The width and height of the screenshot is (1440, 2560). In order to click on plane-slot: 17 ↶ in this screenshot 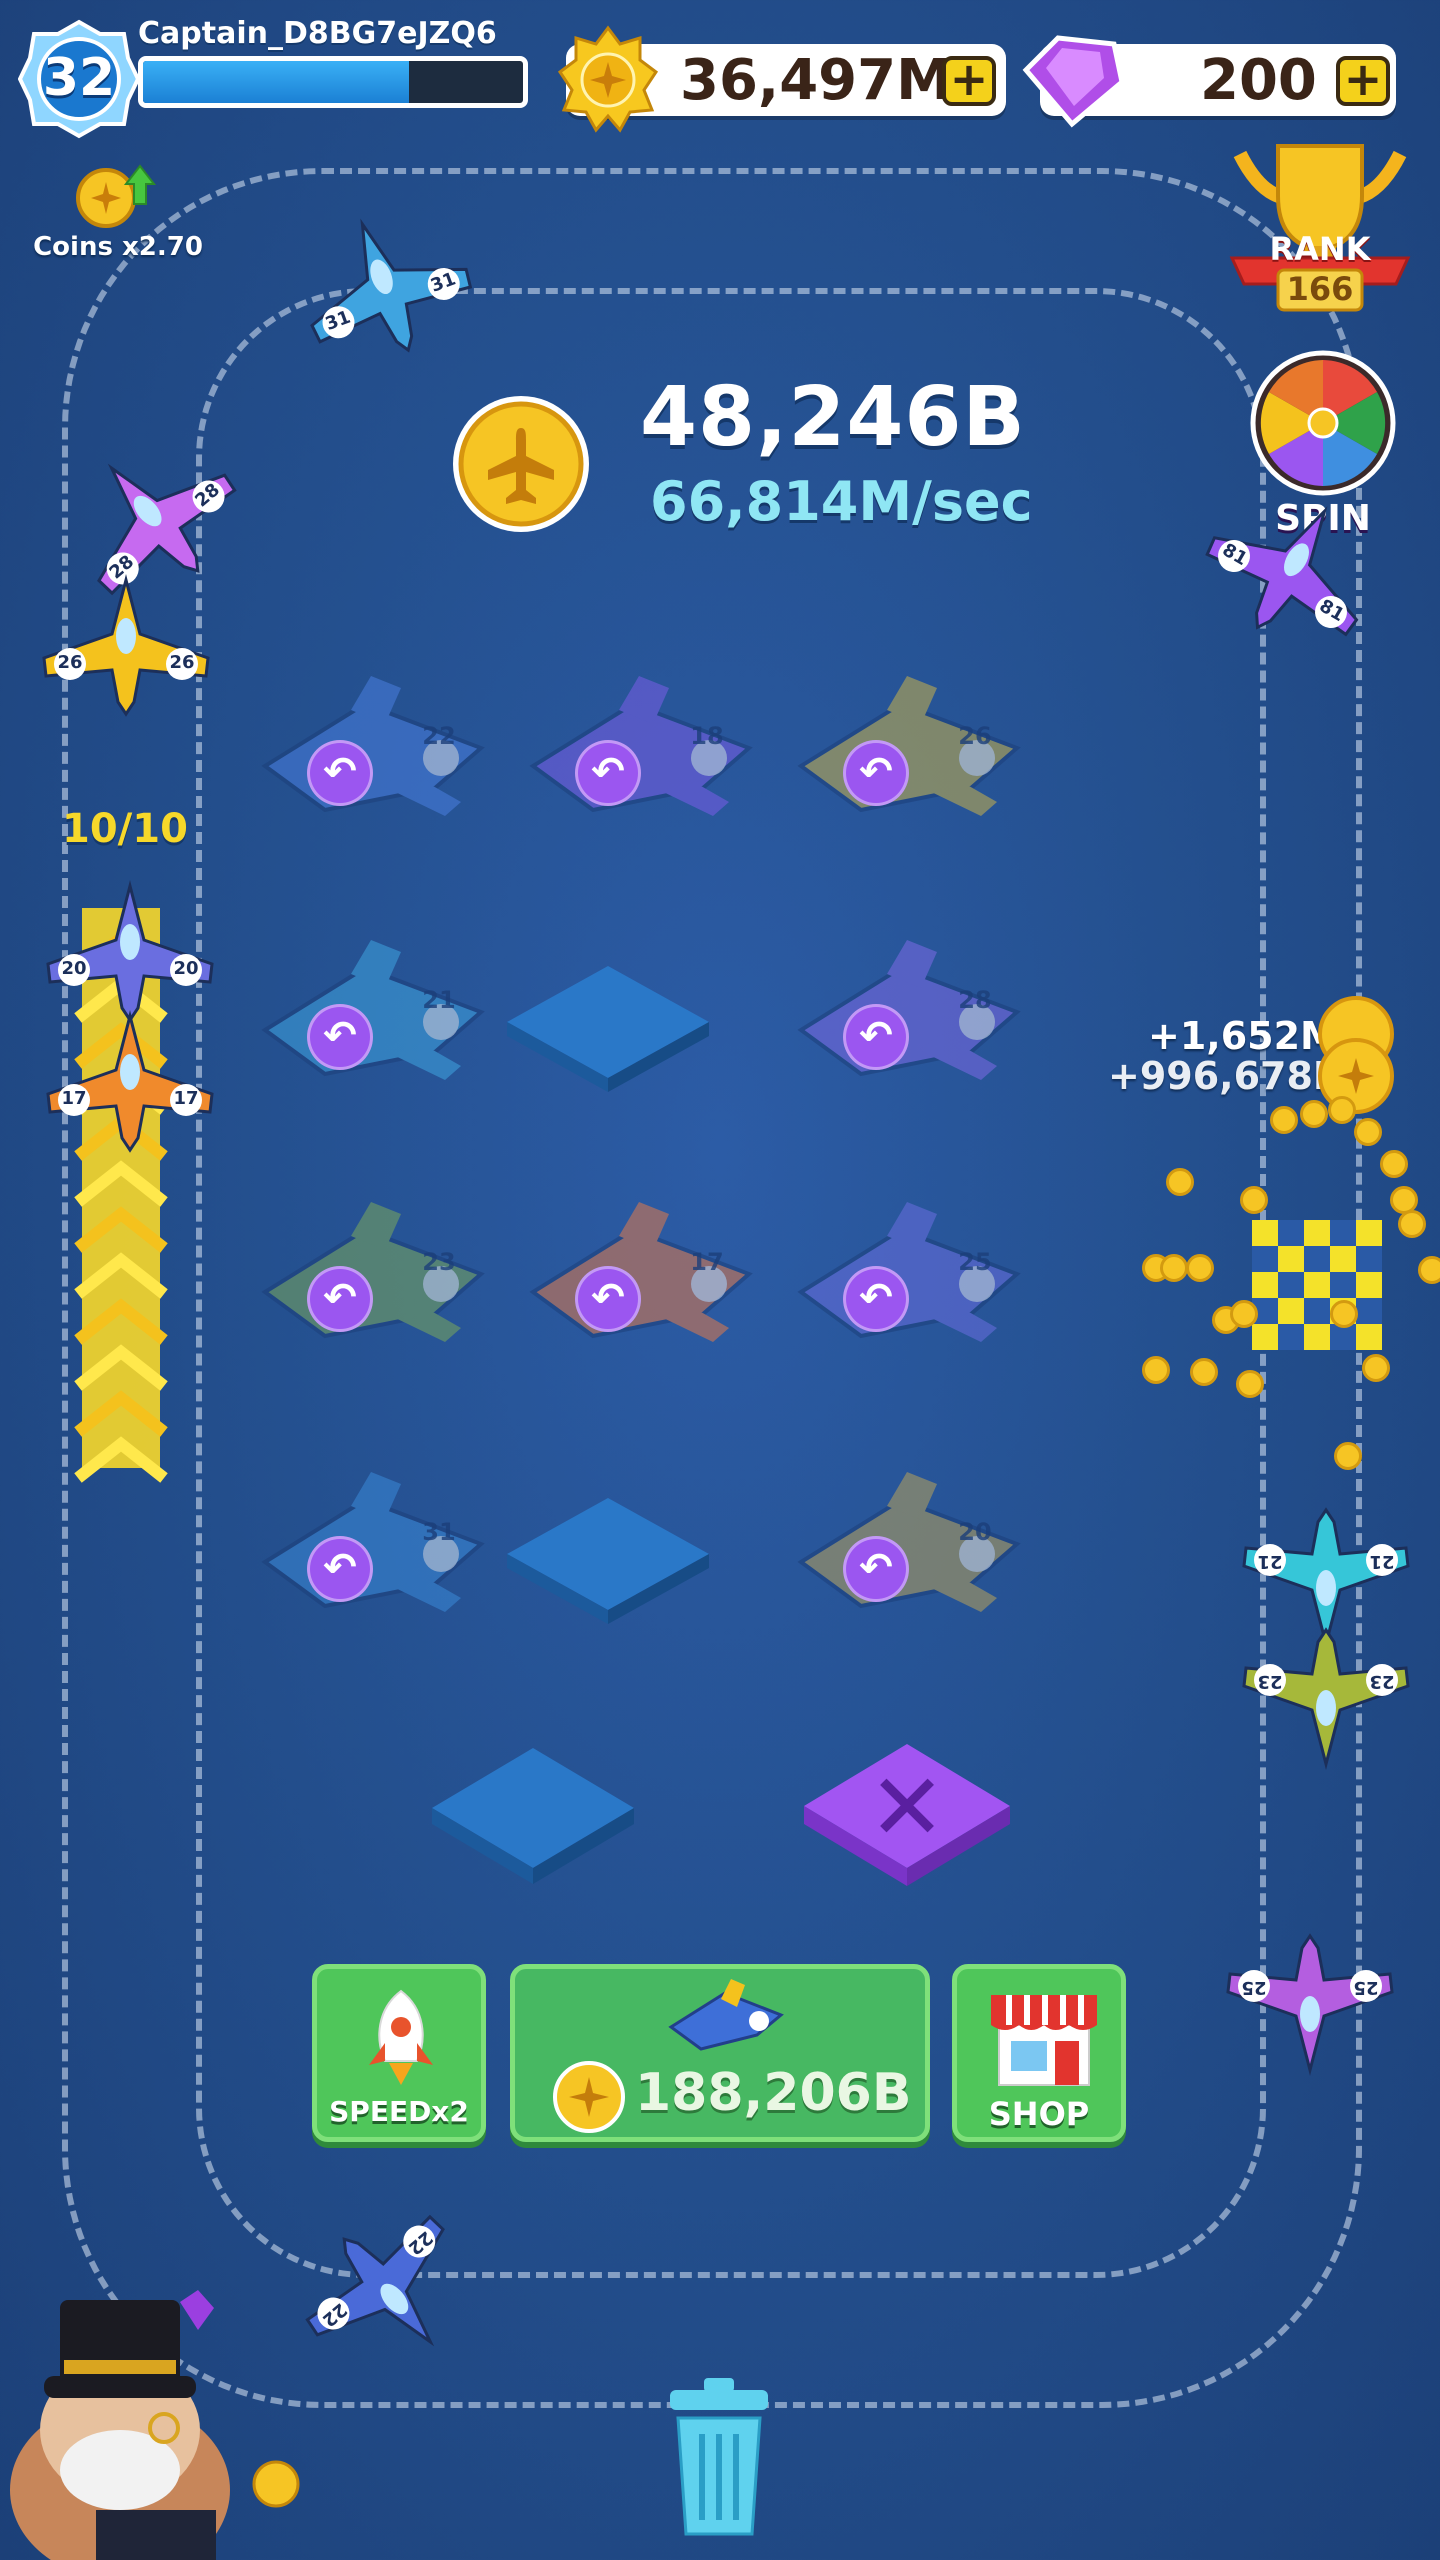, I will do `click(628, 1279)`.